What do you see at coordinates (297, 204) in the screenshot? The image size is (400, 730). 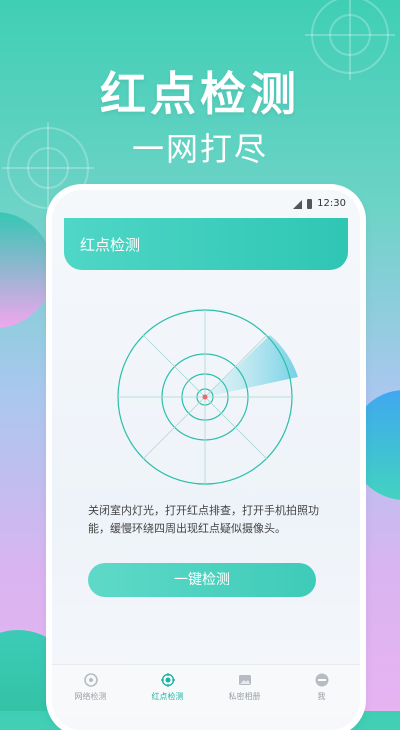 I see `signal-icon` at bounding box center [297, 204].